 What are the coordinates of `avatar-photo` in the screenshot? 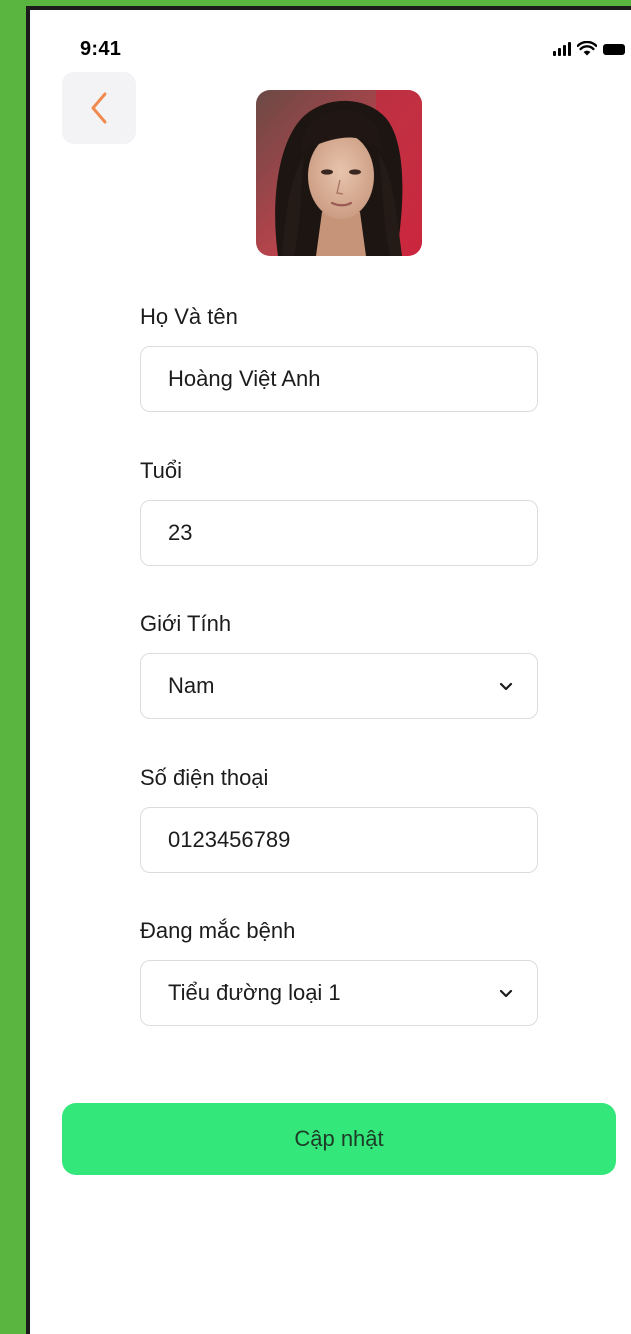 It's located at (339, 173).